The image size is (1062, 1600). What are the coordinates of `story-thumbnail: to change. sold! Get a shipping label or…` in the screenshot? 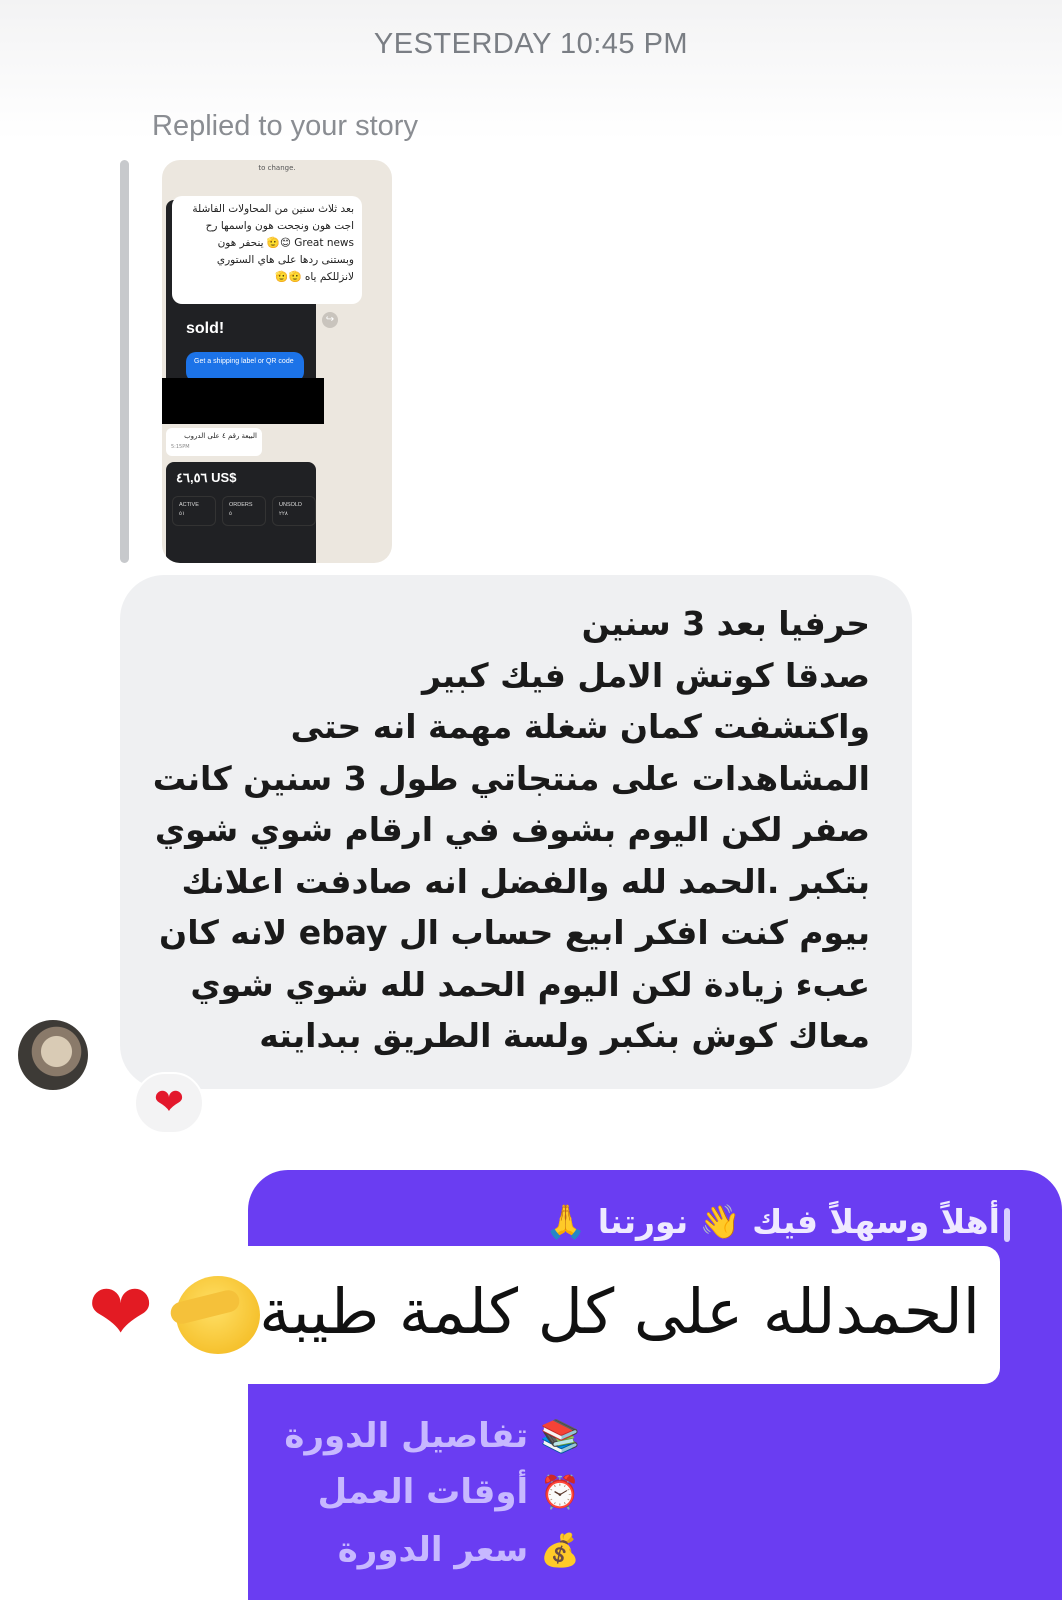 It's located at (277, 361).